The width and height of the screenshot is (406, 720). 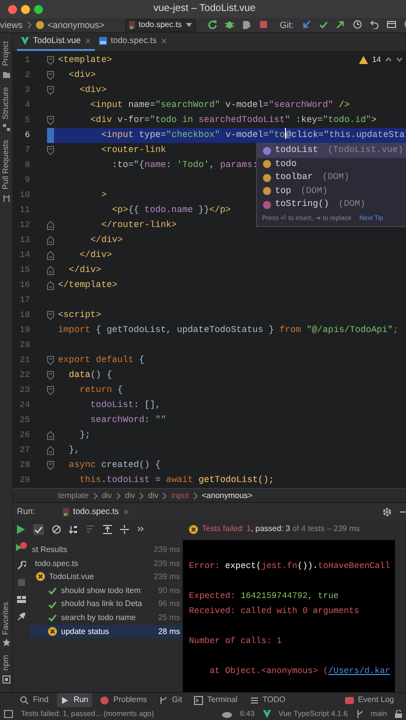 I want to click on autocomplete-item: toolbar (DOM), so click(x=331, y=177).